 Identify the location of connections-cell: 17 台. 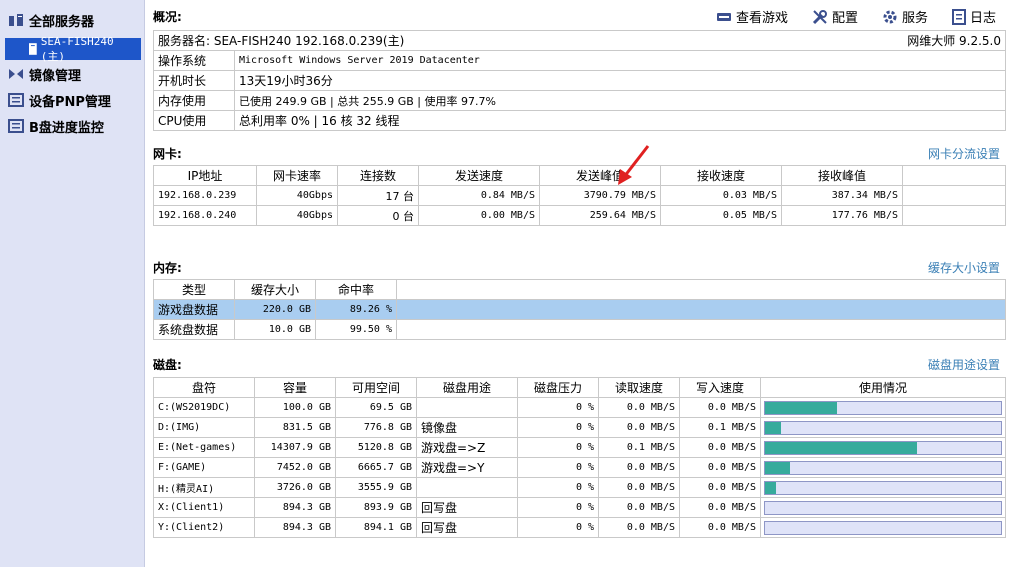
(378, 195).